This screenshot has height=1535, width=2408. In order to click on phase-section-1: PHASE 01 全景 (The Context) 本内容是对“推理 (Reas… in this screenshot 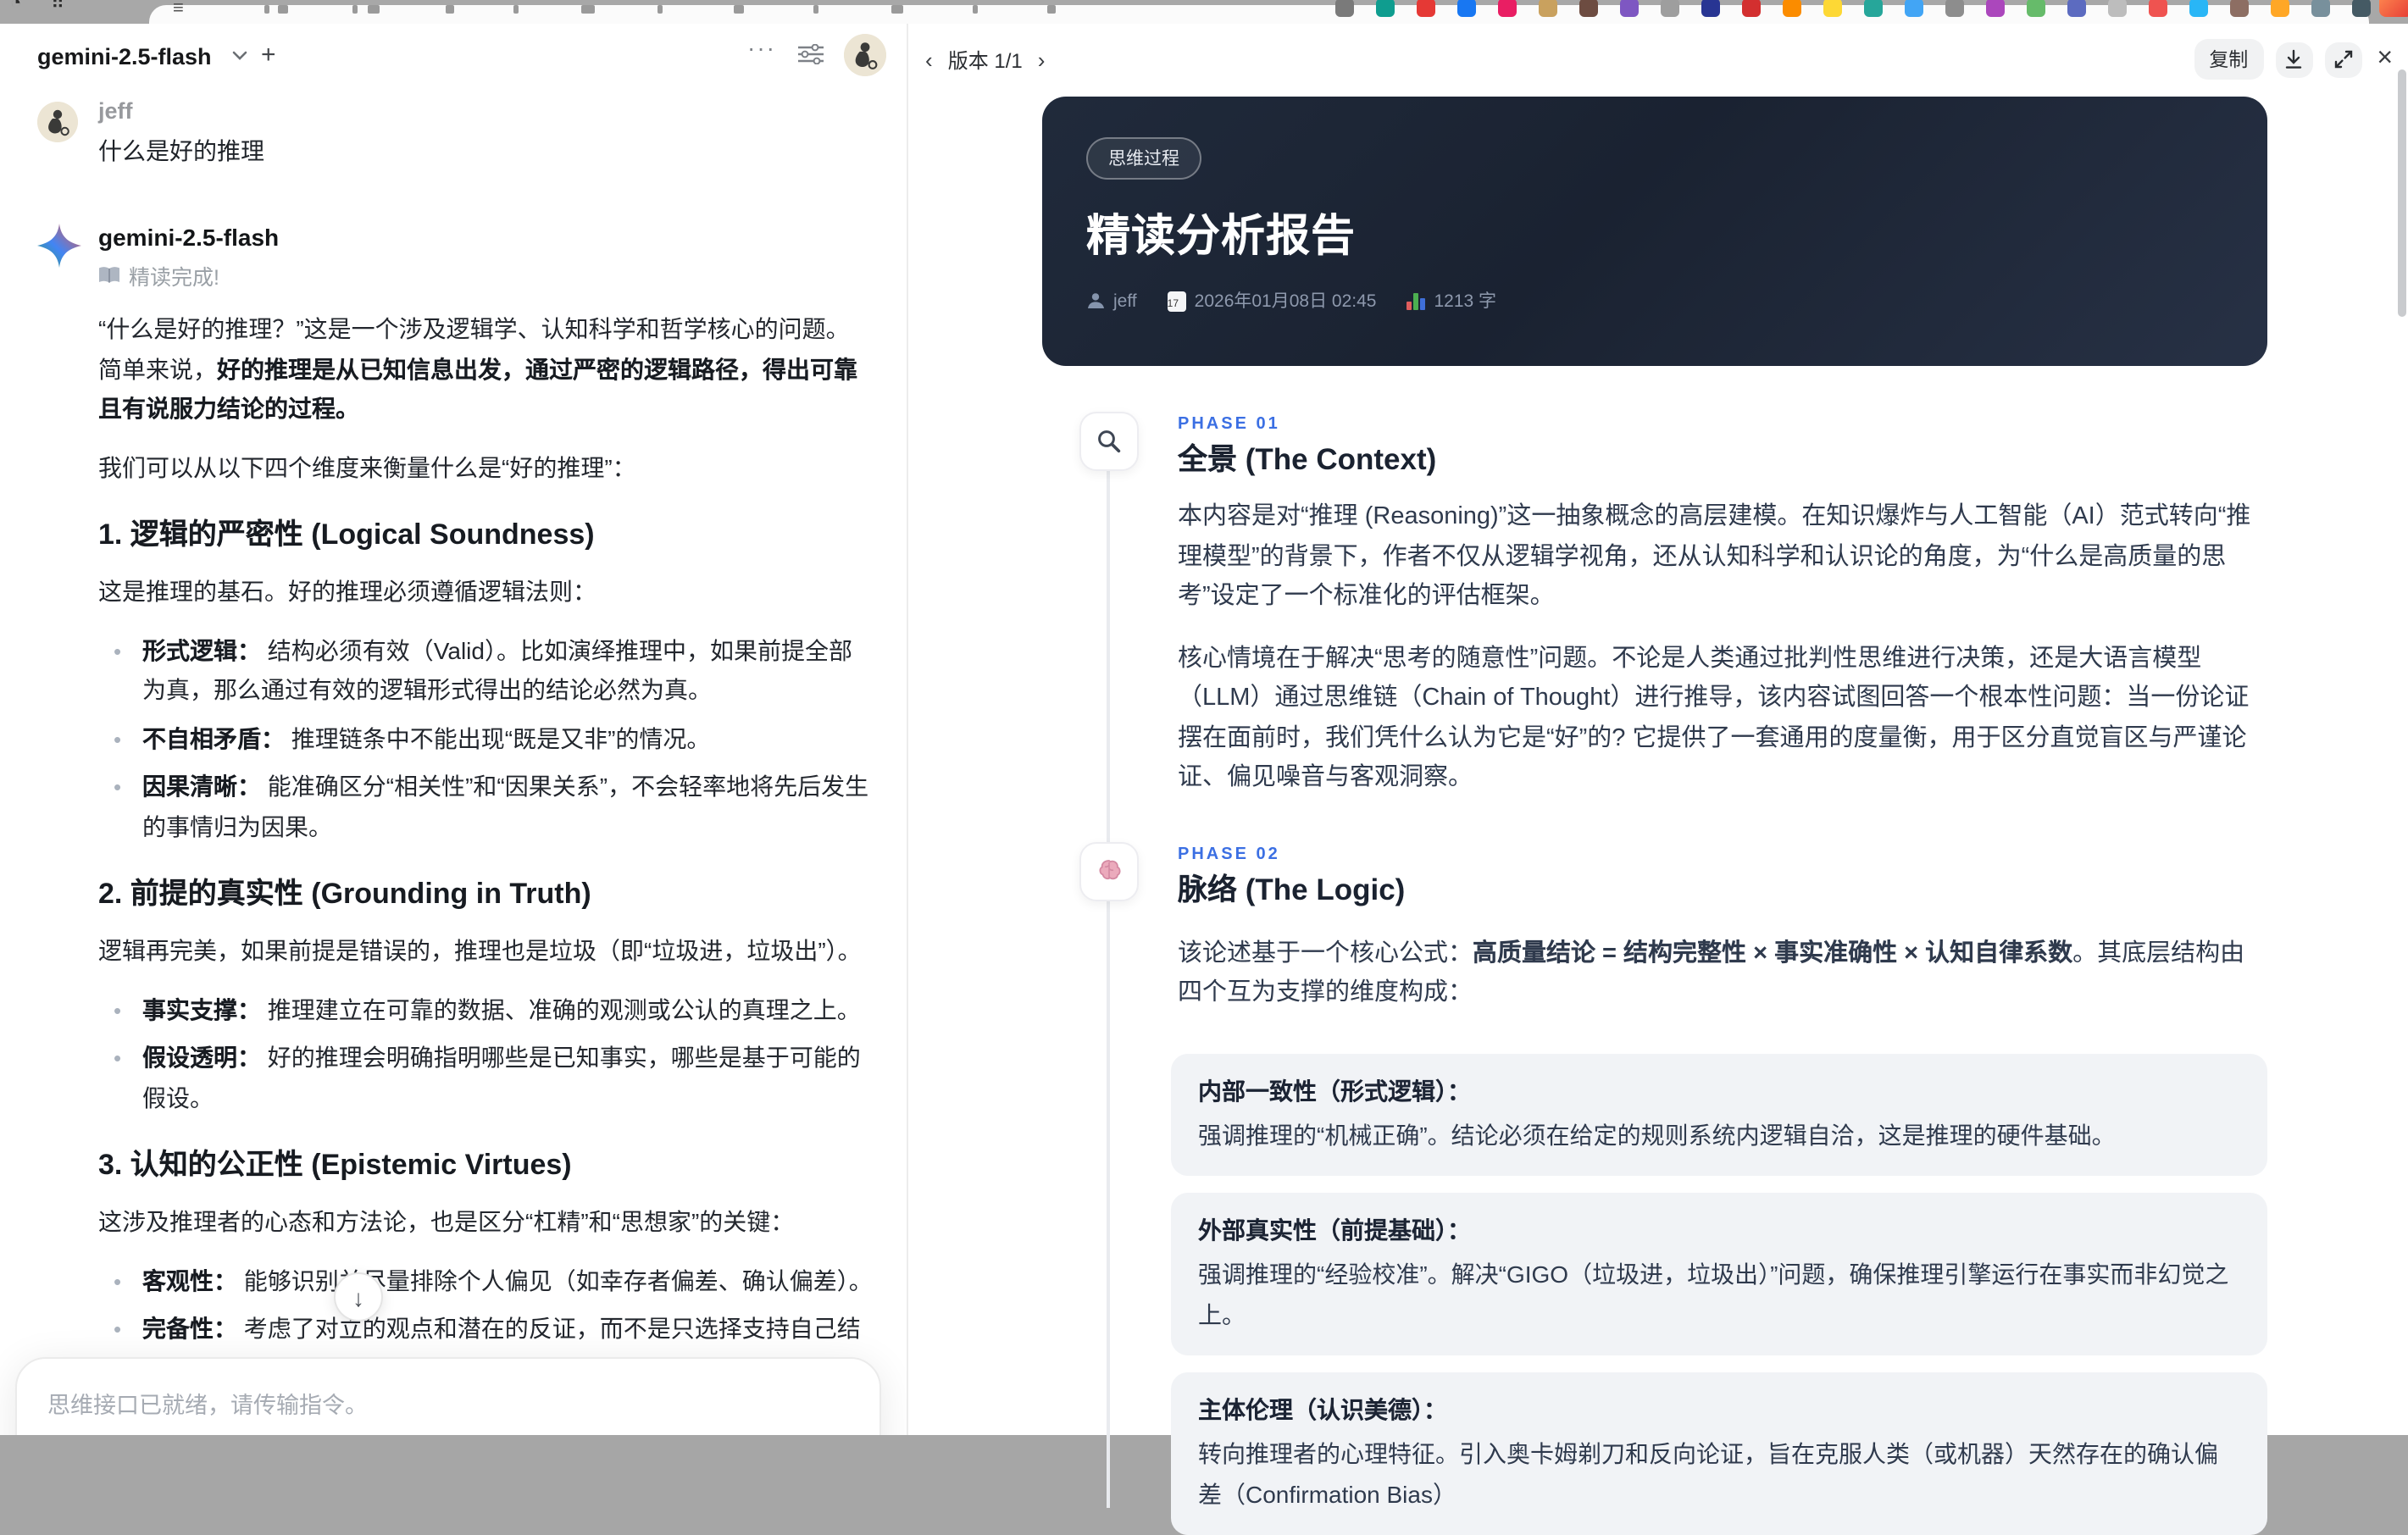, I will do `click(1654, 605)`.